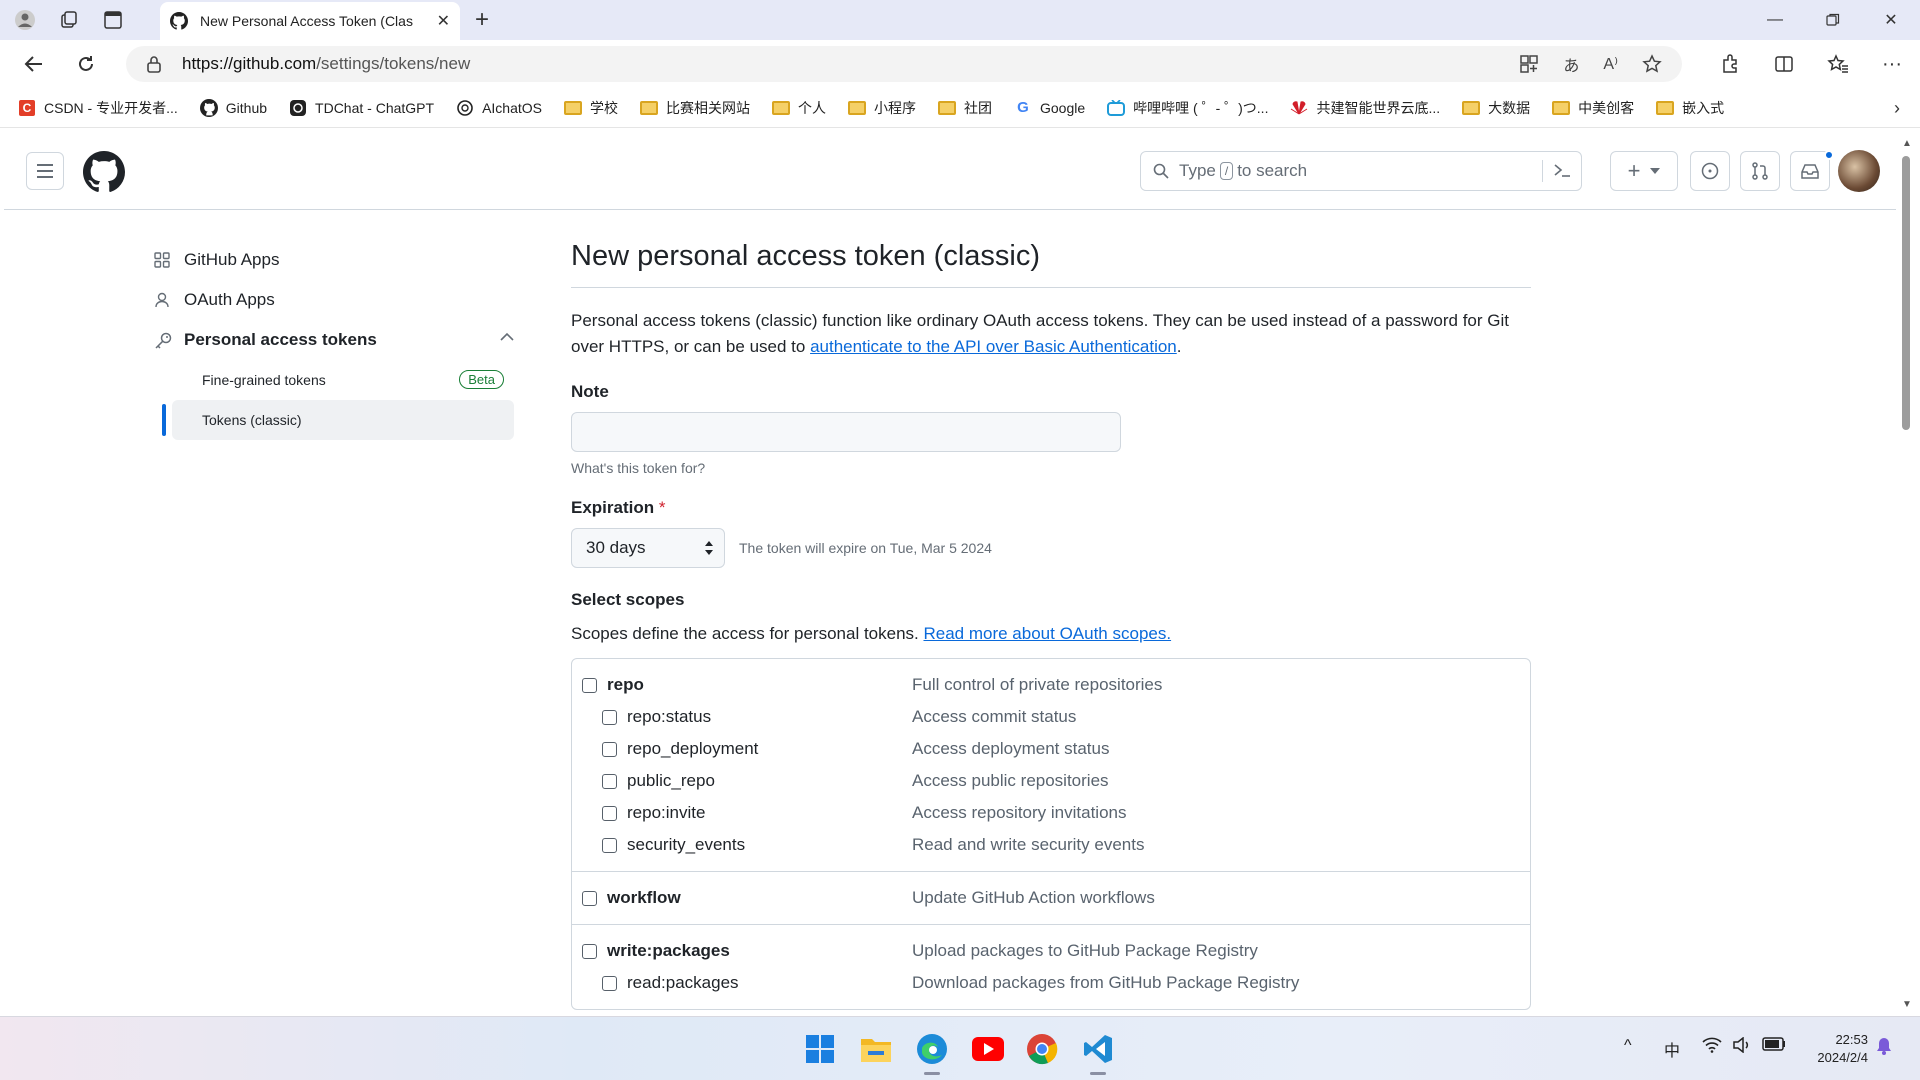 The image size is (1920, 1080). Describe the element at coordinates (648, 548) in the screenshot. I see `expiration-select: 30 days` at that location.